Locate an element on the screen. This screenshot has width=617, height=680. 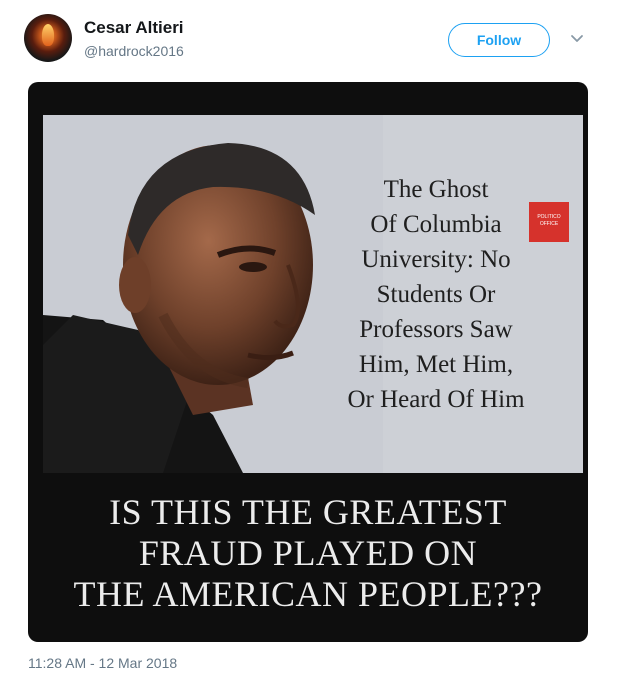
tweet-timestamp: 11:28 AM - 12 Mar 2018 is located at coordinates (102, 663).